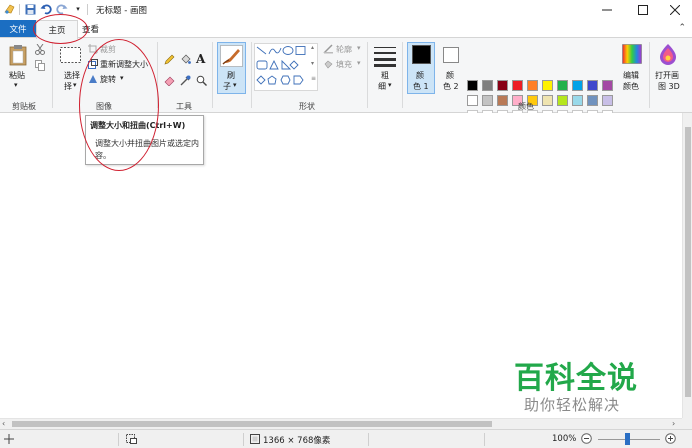 Image resolution: width=692 pixels, height=448 pixels. What do you see at coordinates (421, 86) in the screenshot?
I see `color1-label-2: 色 1` at bounding box center [421, 86].